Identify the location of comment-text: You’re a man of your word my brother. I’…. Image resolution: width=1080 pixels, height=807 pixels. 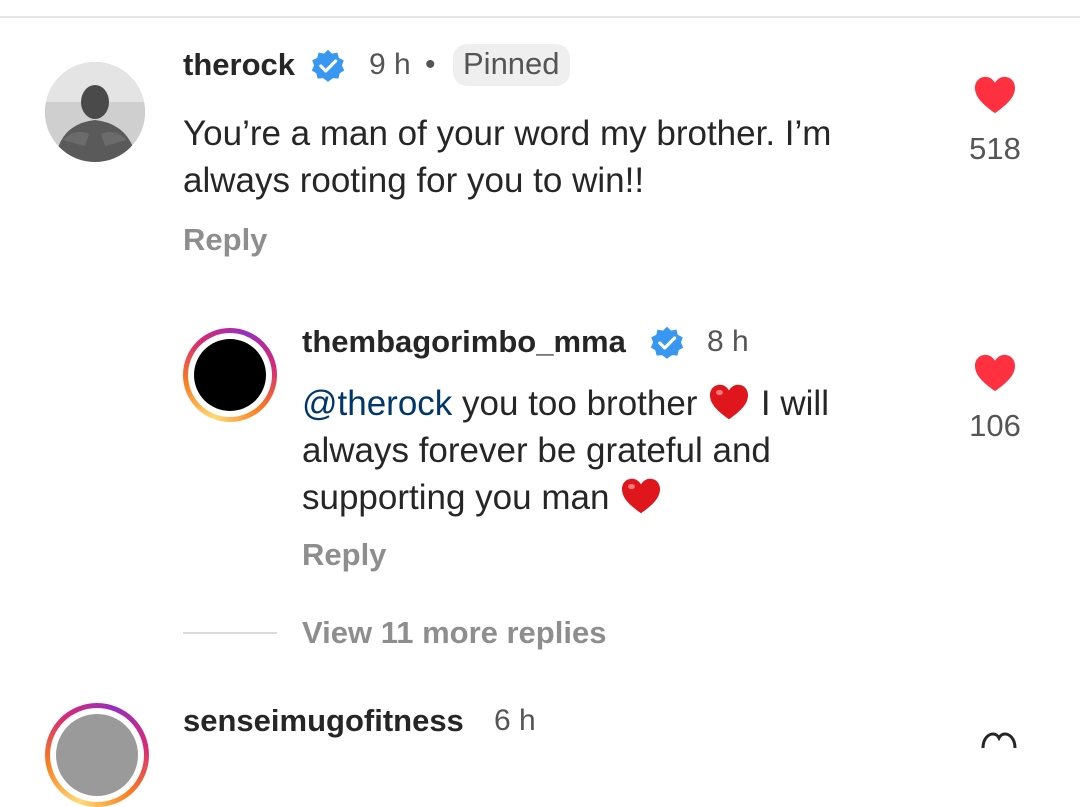
(507, 157).